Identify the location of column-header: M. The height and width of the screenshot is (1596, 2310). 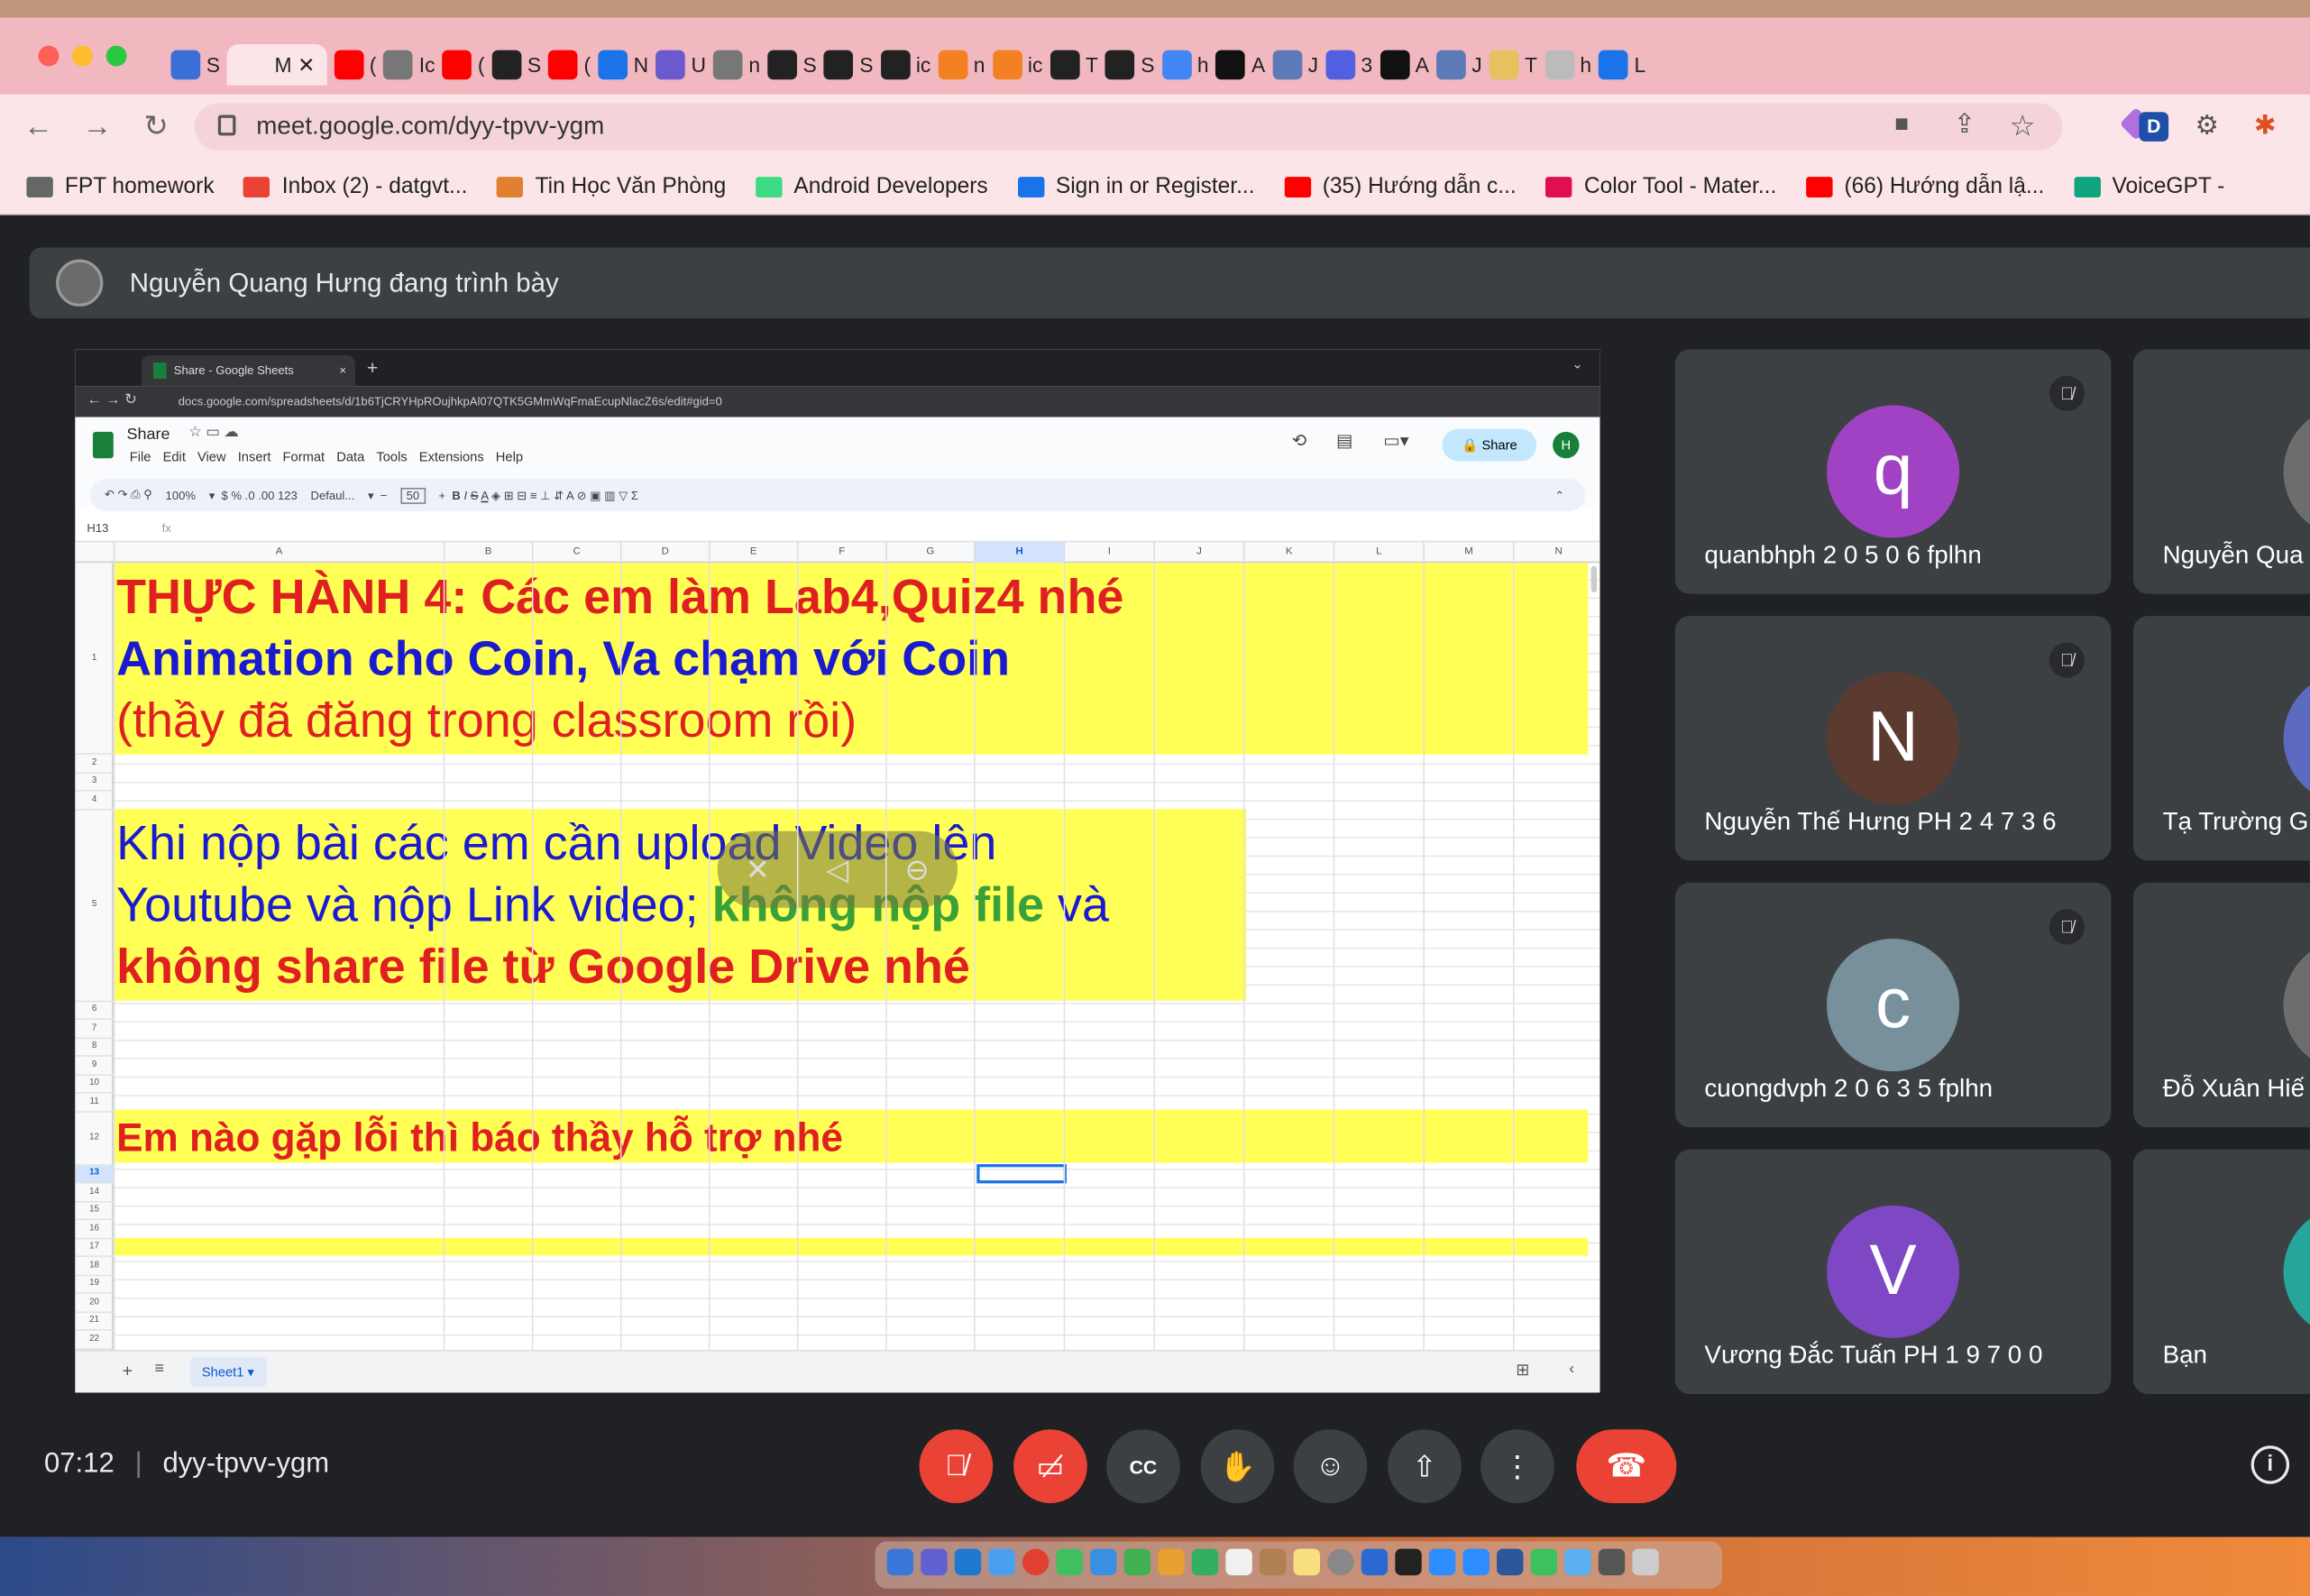
(1468, 553).